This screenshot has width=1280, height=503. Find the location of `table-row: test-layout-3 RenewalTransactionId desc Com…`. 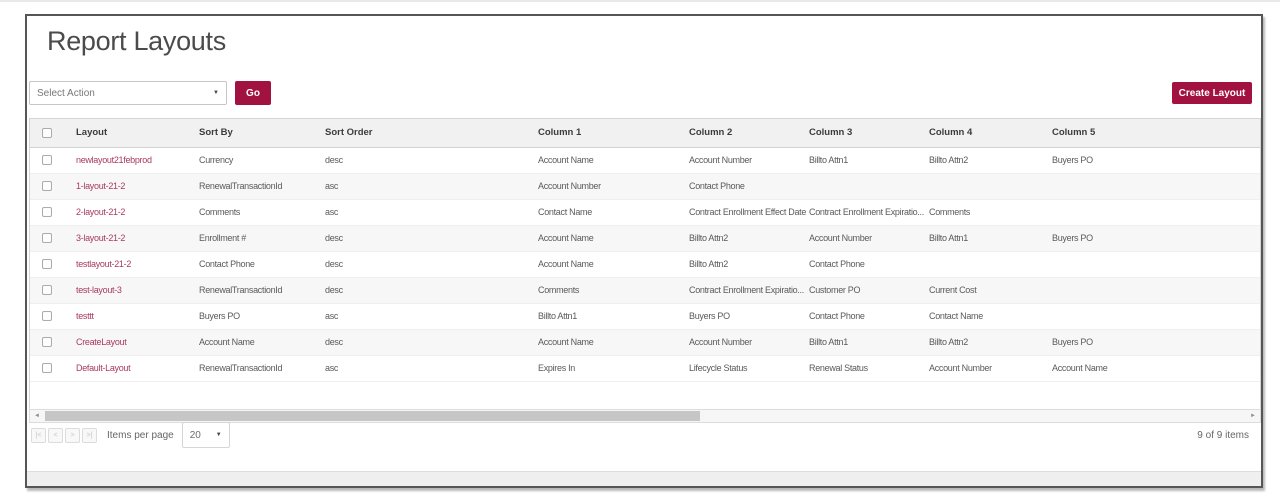

table-row: test-layout-3 RenewalTransactionId desc Com… is located at coordinates (645, 290).